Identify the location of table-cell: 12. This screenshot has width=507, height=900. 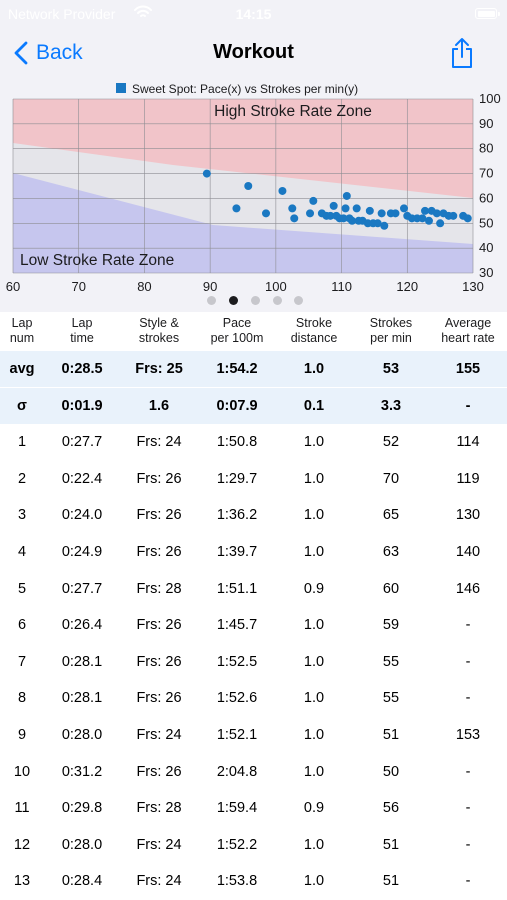
(22, 844).